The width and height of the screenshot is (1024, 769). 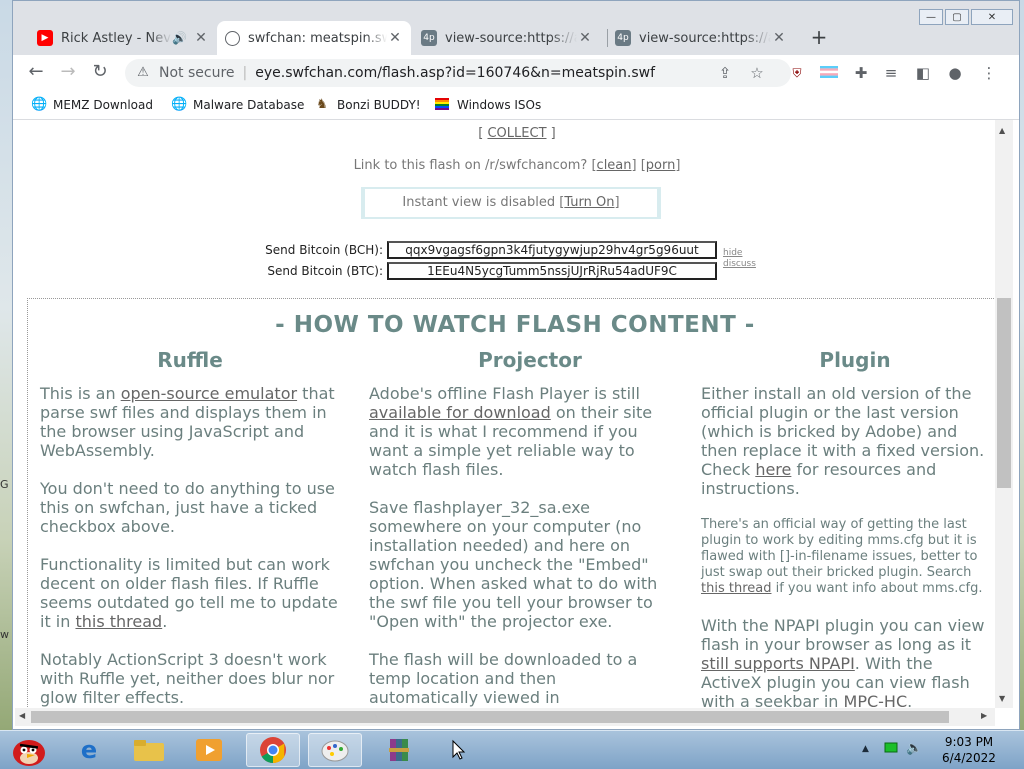 I want to click on warning-icon: ⚠, so click(x=143, y=73).